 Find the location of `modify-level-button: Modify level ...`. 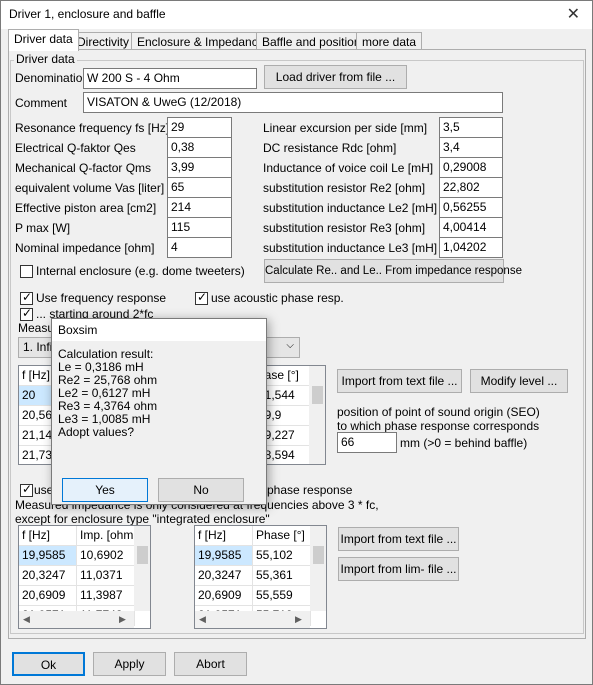

modify-level-button: Modify level ... is located at coordinates (519, 381).